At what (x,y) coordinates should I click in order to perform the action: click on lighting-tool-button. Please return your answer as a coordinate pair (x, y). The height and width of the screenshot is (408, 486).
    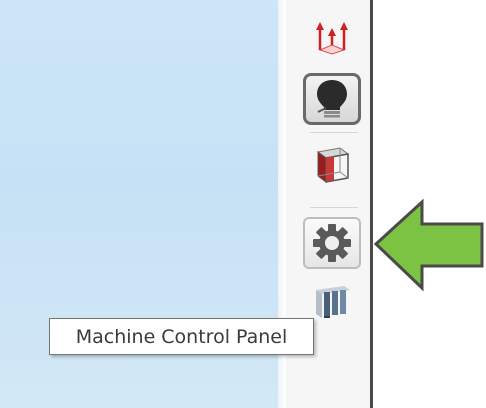
    Looking at the image, I should click on (332, 99).